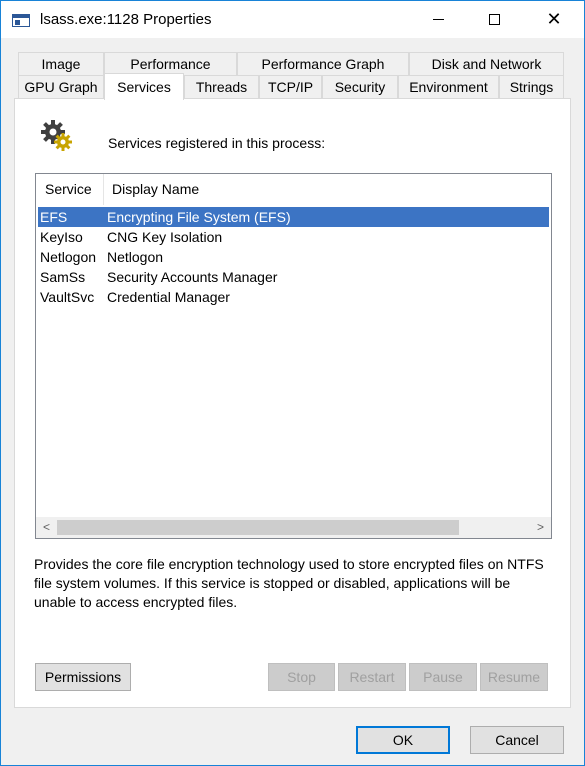 The image size is (585, 766). I want to click on tab-environment: Environment, so click(448, 87).